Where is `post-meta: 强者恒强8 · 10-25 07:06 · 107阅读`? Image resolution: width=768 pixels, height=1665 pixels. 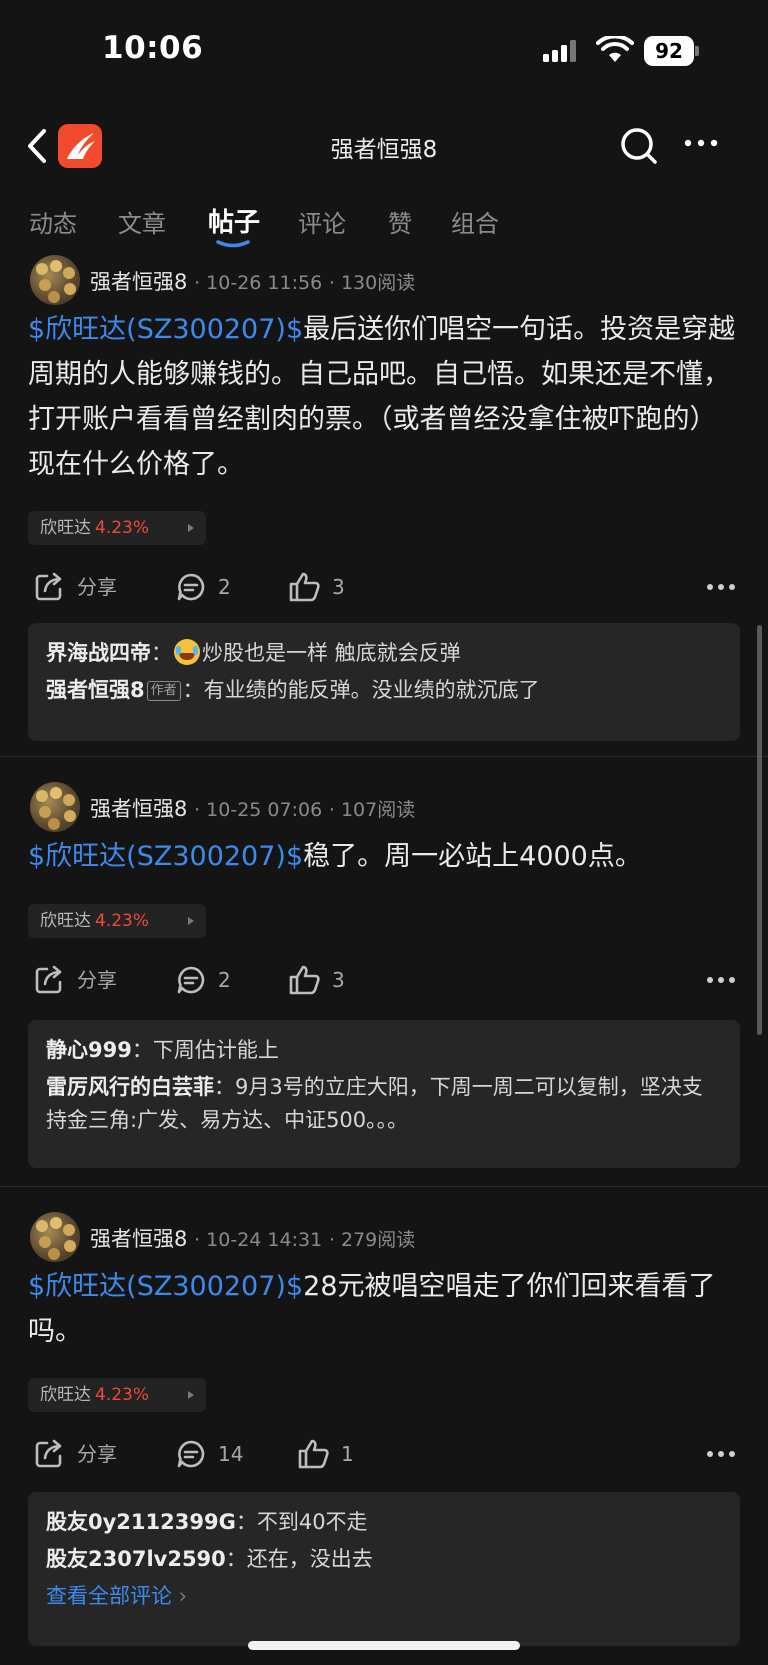 post-meta: 强者恒强8 · 10-25 07:06 · 107阅读 is located at coordinates (253, 809).